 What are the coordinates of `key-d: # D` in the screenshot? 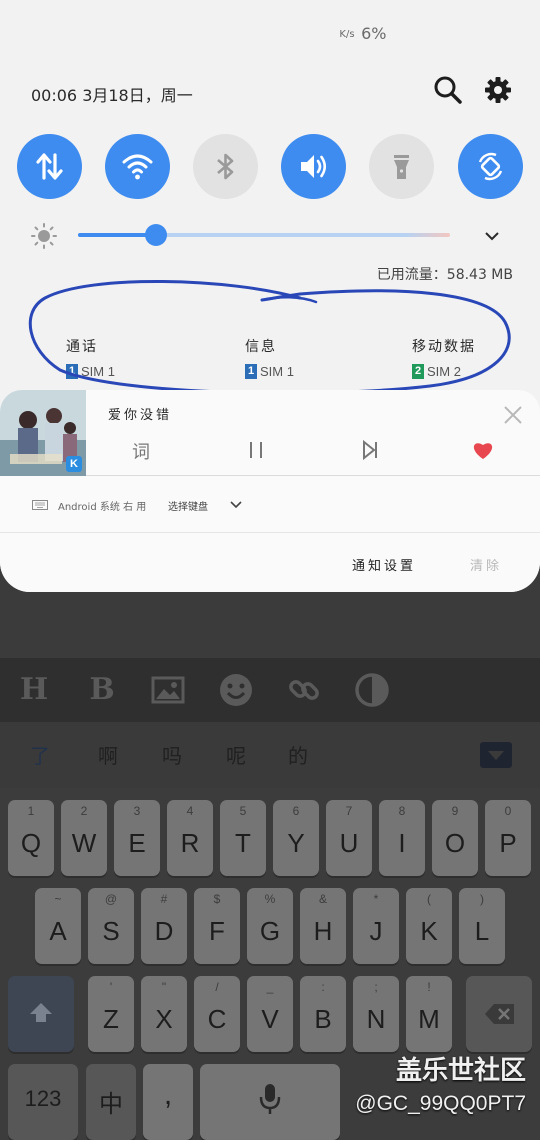 It's located at (164, 926).